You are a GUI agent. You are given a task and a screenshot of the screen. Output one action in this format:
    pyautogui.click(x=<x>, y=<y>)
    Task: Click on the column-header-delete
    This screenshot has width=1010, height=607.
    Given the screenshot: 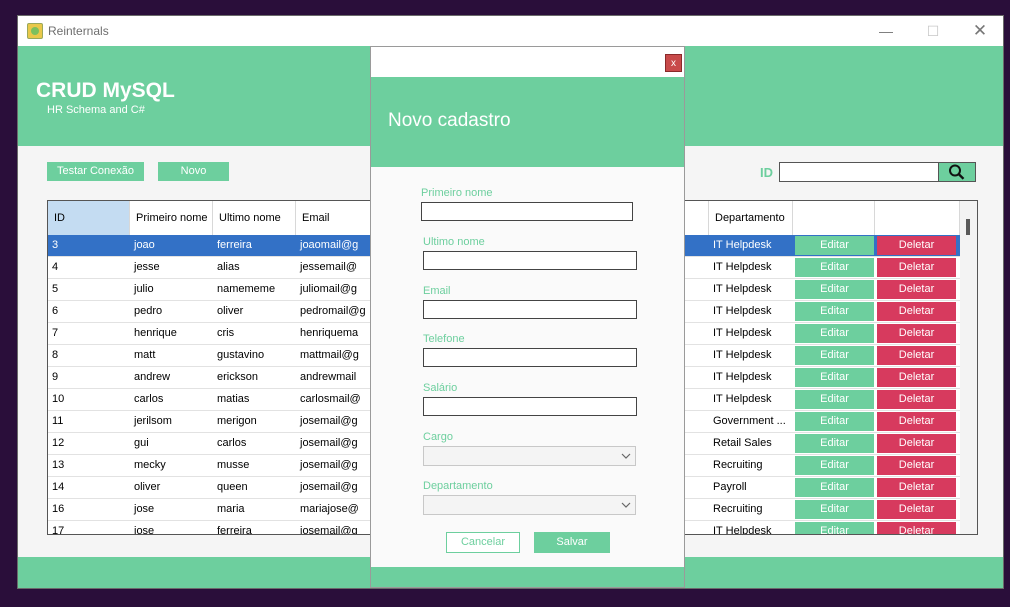 What is the action you would take?
    pyautogui.click(x=917, y=218)
    